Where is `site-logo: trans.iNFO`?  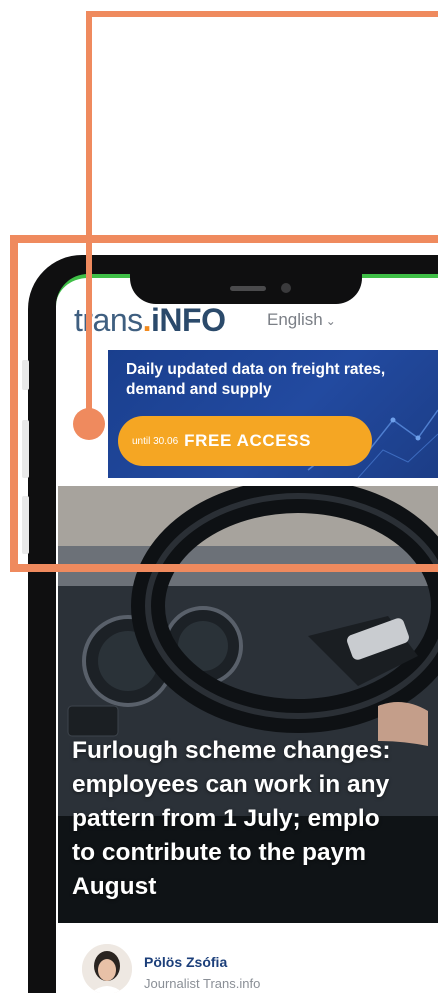 site-logo: trans.iNFO is located at coordinates (150, 320).